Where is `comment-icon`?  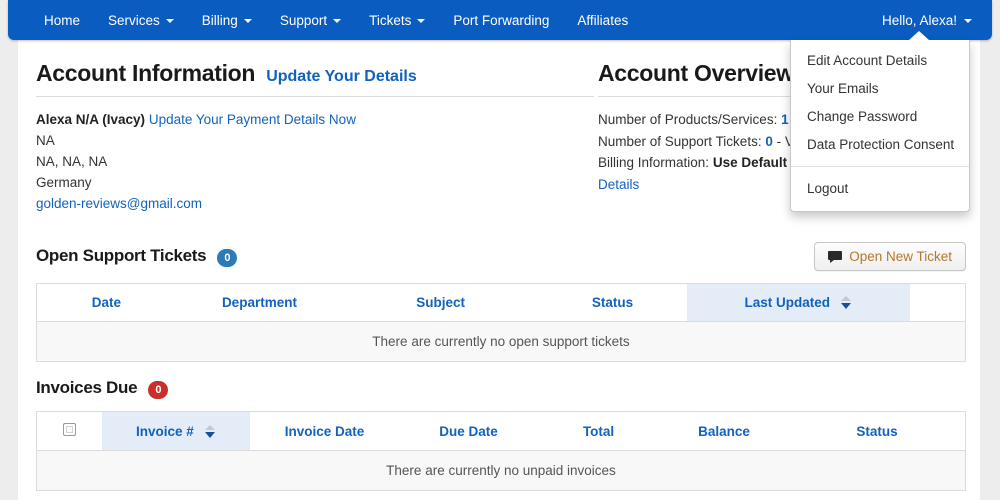 comment-icon is located at coordinates (835, 256).